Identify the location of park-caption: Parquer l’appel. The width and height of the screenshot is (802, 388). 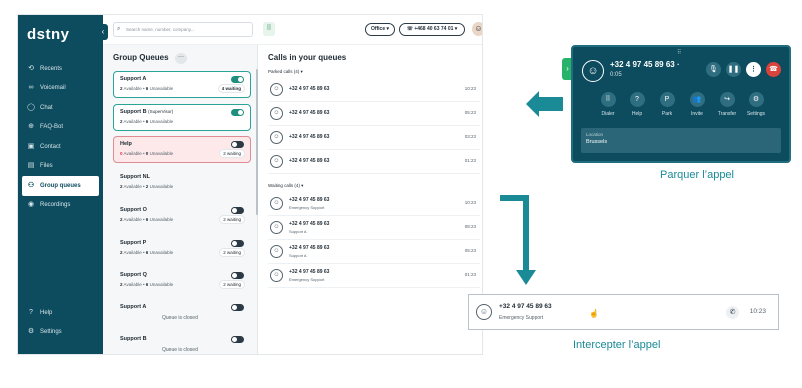
(697, 175).